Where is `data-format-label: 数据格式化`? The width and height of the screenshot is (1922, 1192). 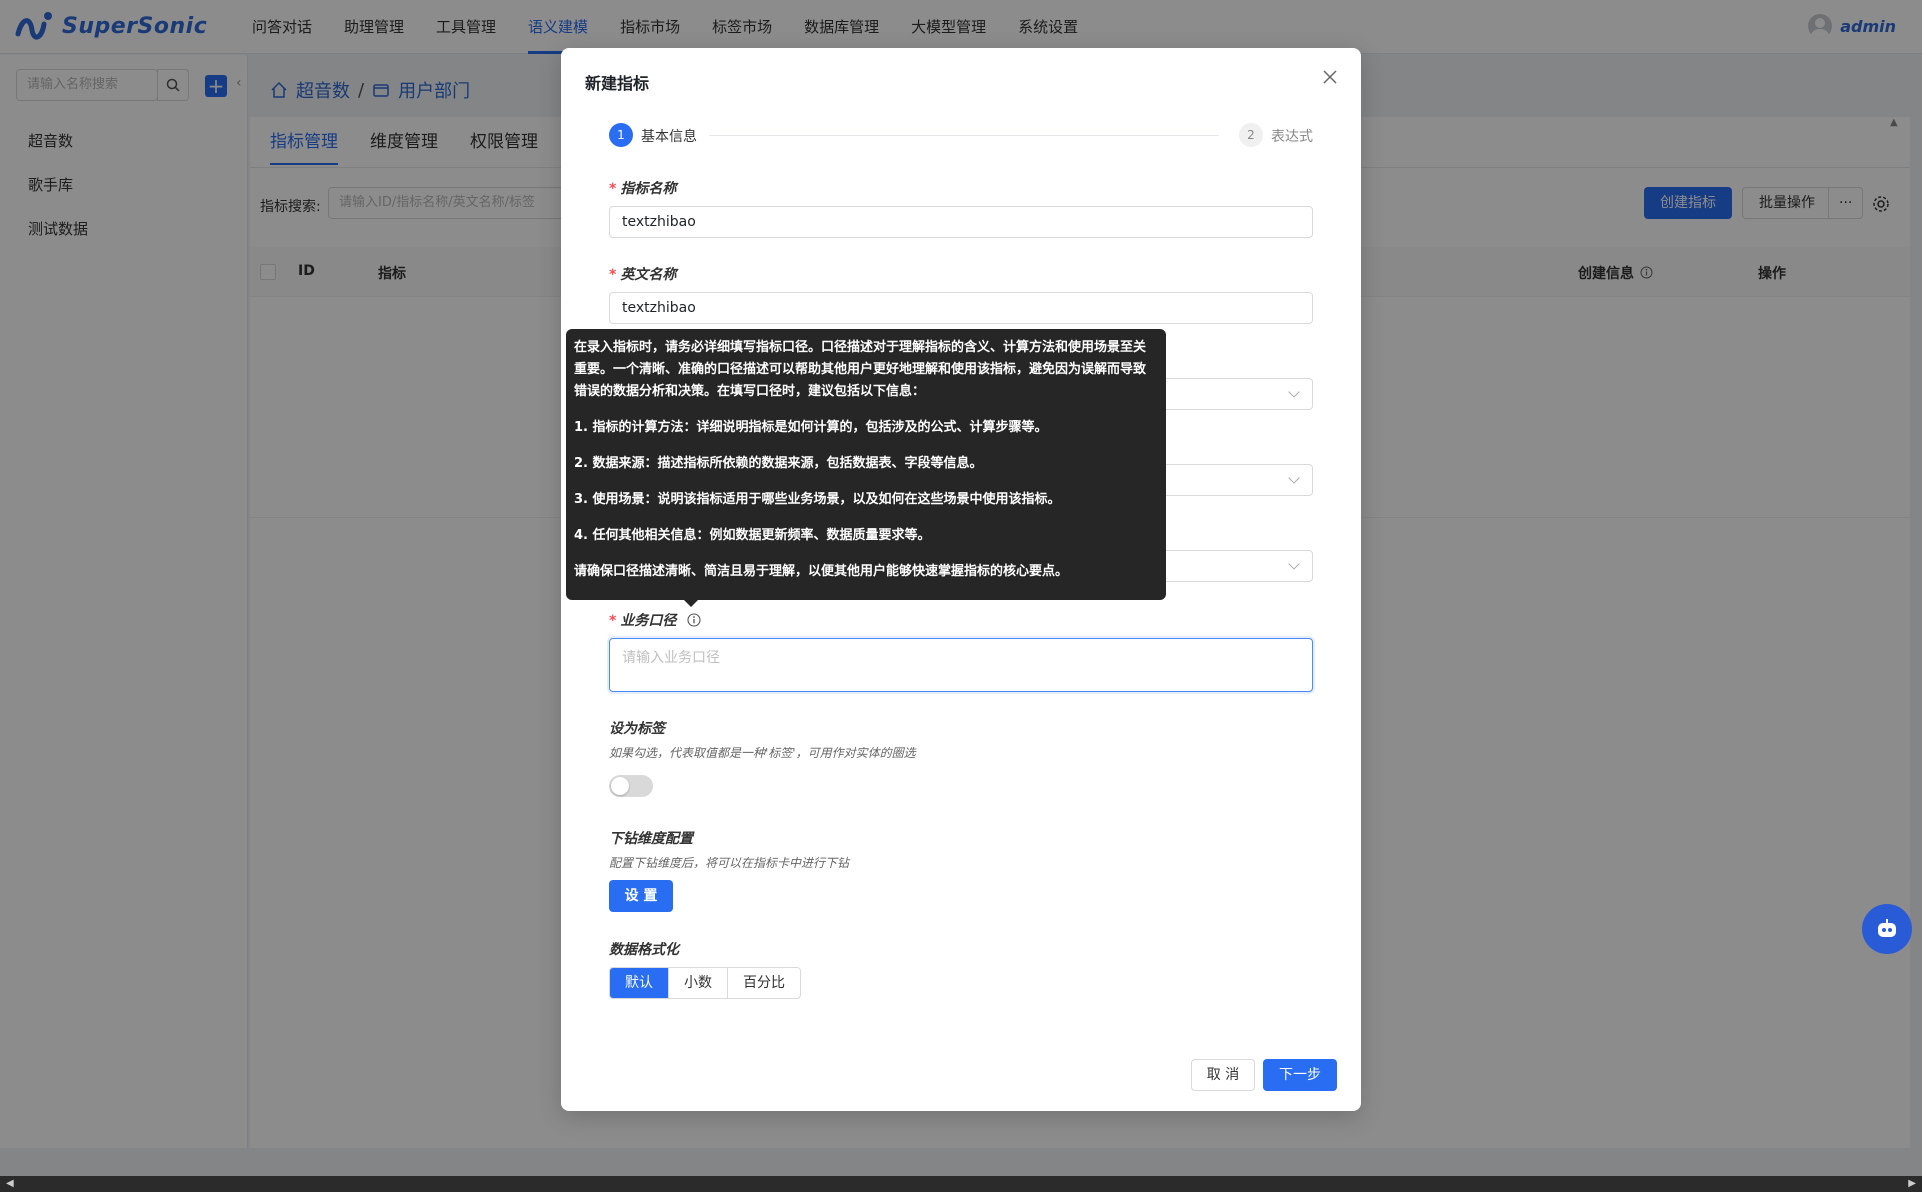
data-format-label: 数据格式化 is located at coordinates (644, 950).